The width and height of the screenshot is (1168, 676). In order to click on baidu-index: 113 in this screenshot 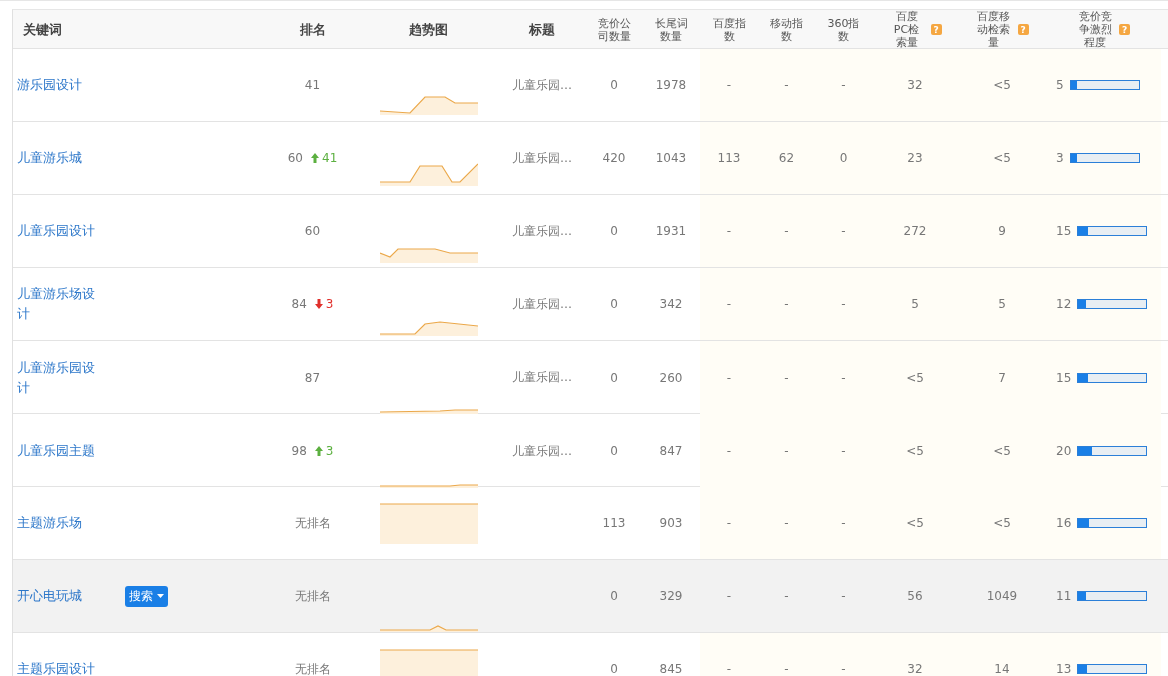, I will do `click(729, 158)`.